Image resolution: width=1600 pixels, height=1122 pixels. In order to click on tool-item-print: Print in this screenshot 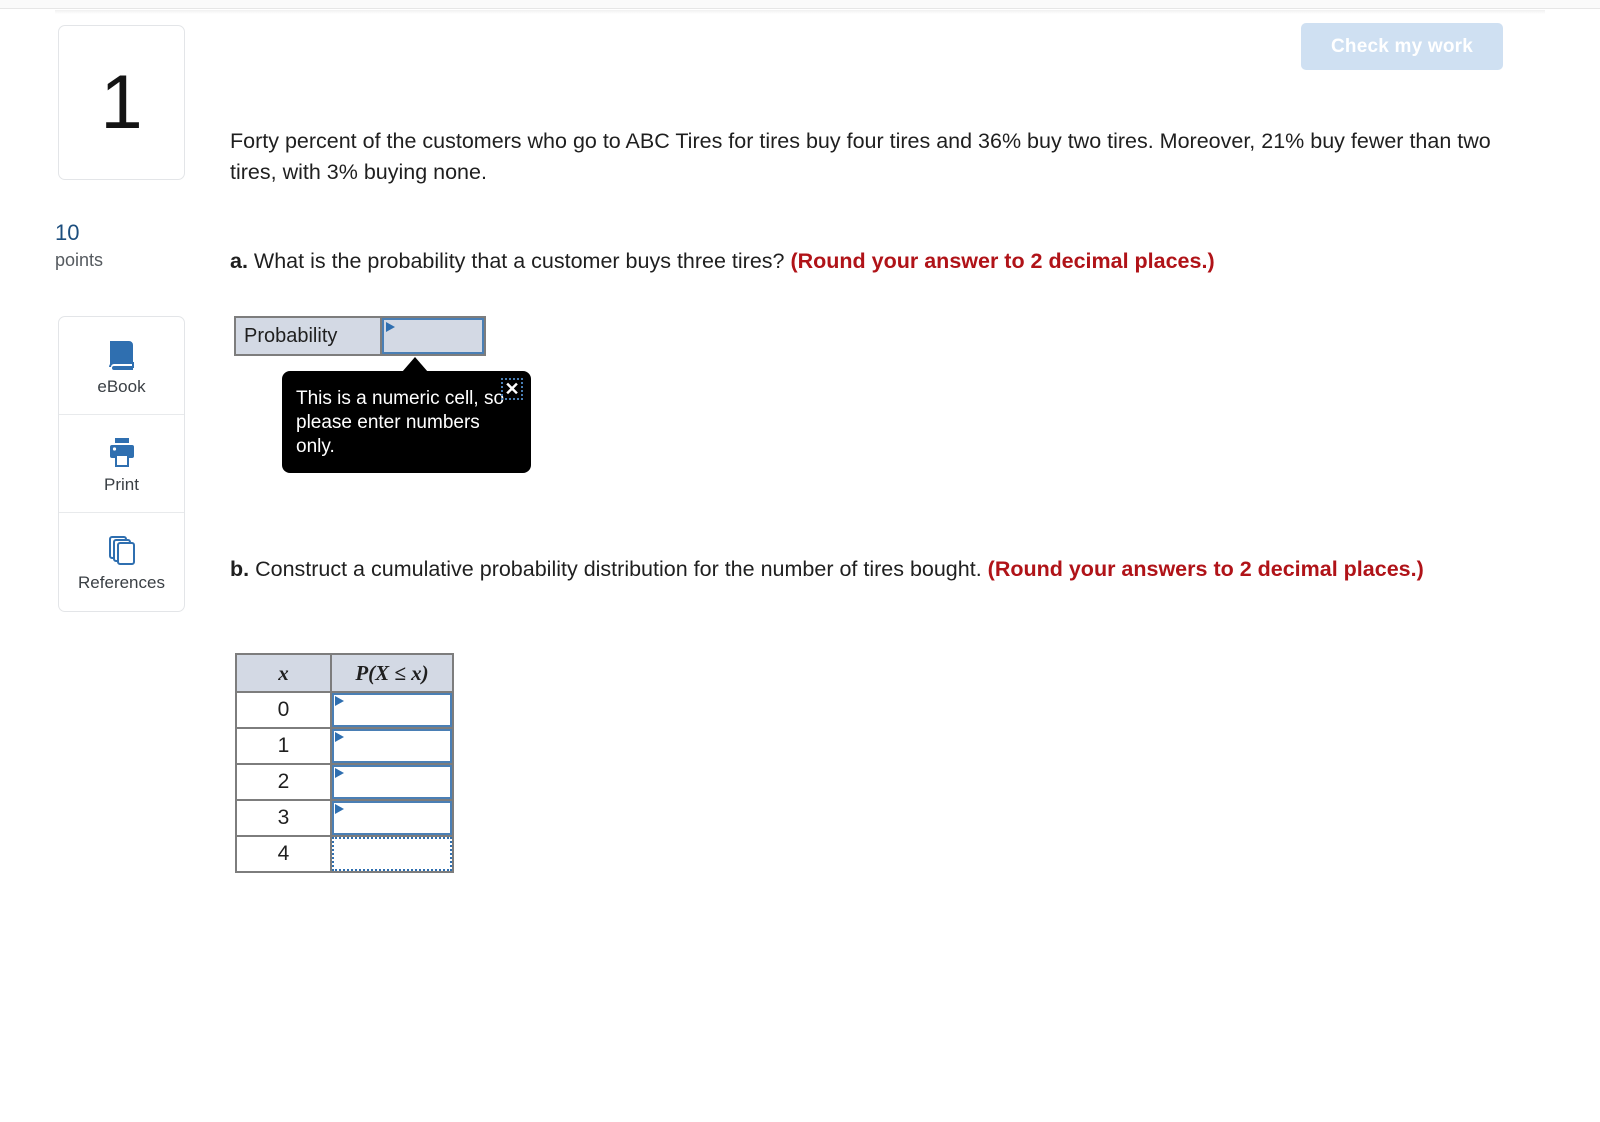, I will do `click(121, 464)`.